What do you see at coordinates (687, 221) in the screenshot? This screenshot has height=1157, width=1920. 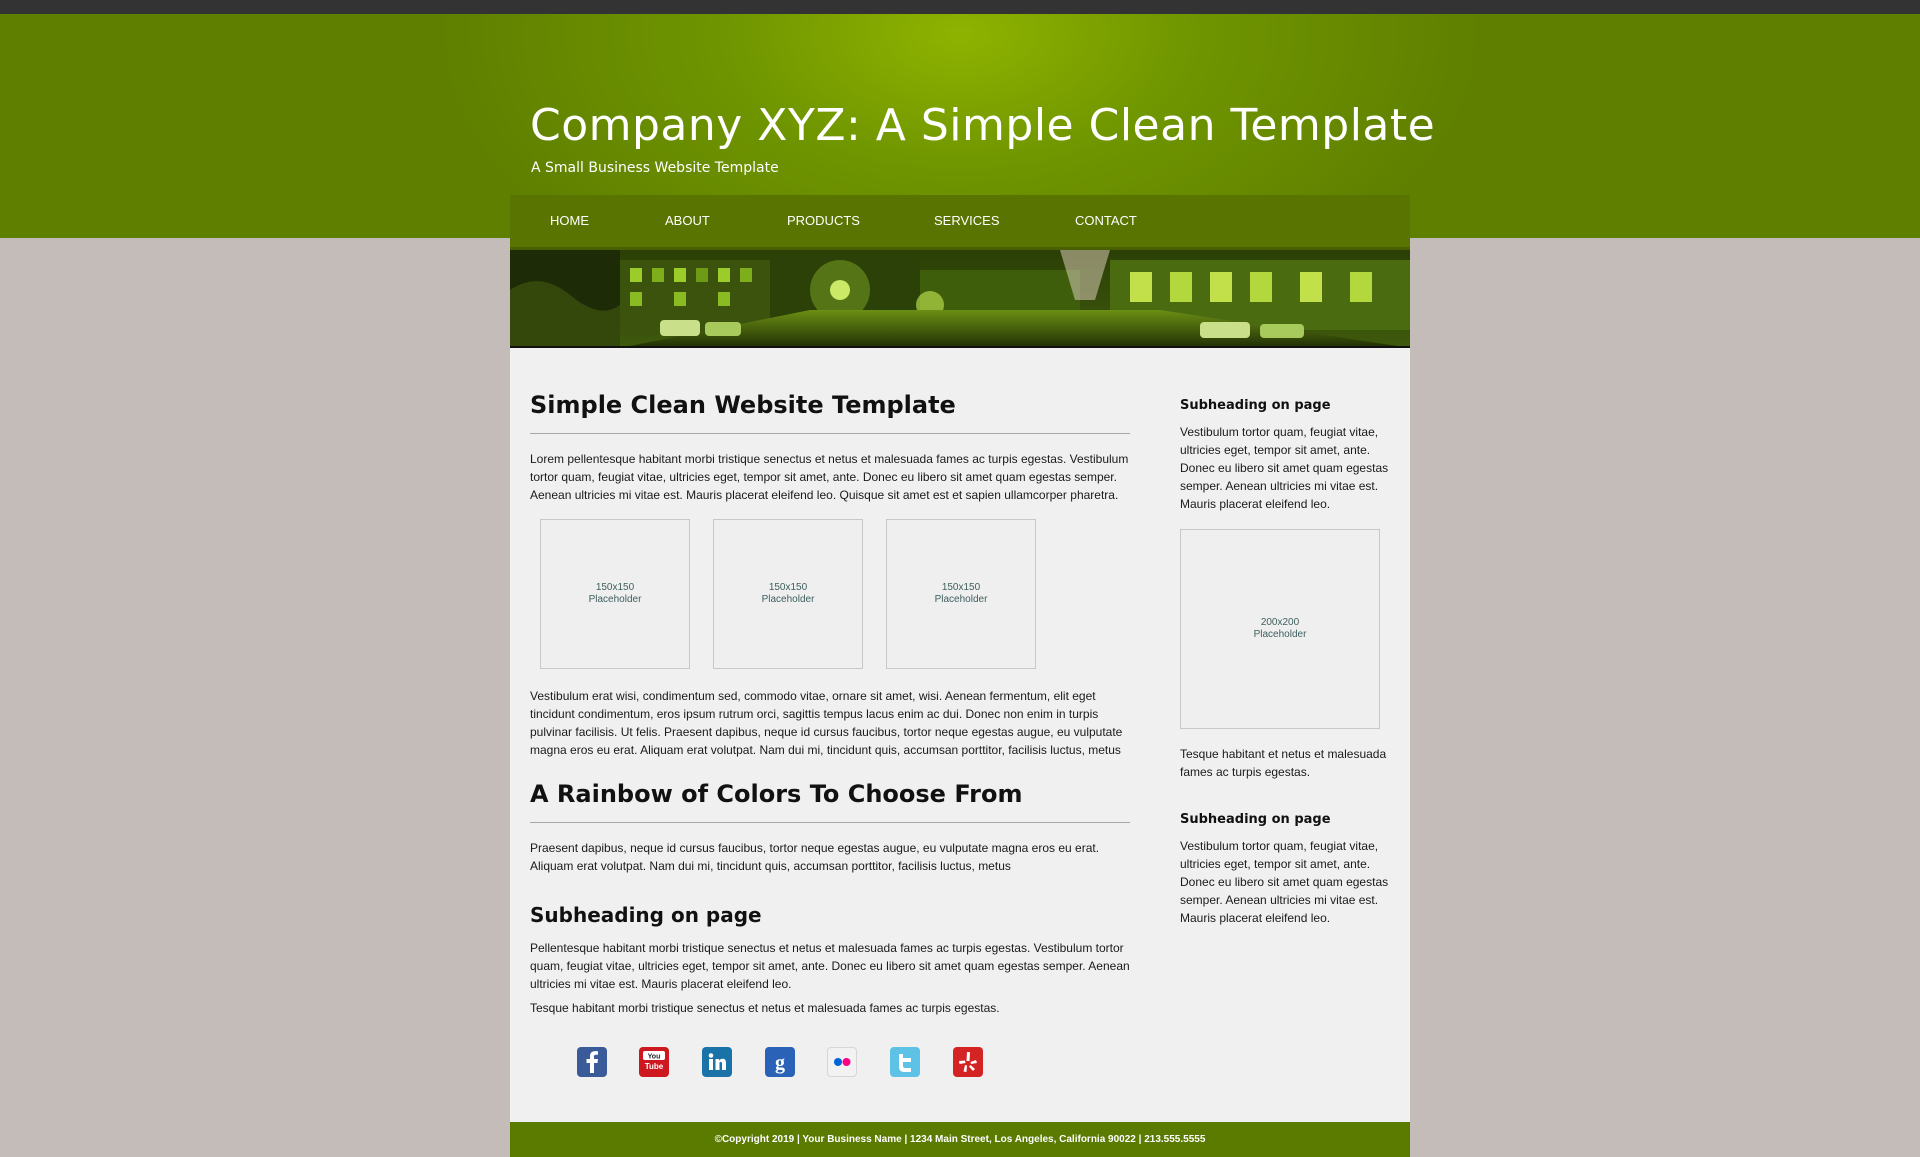 I see `nav-about: ABOUT` at bounding box center [687, 221].